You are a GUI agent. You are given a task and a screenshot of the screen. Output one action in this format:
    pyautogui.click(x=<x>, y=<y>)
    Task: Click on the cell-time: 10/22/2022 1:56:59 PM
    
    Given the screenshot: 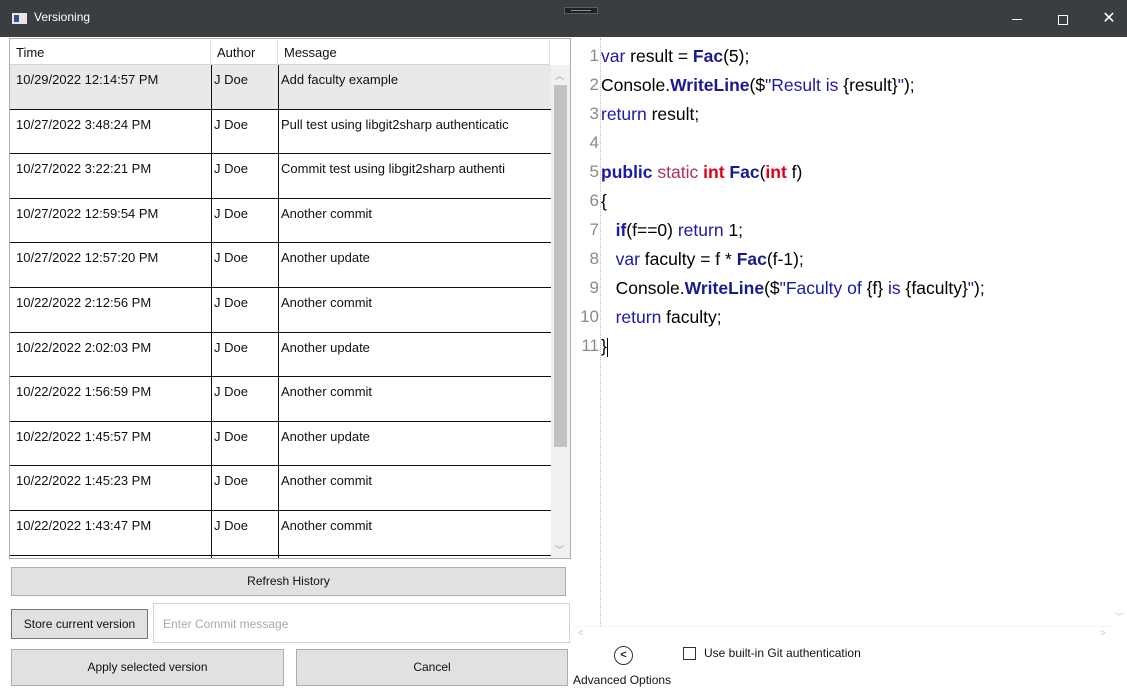 What is the action you would take?
    pyautogui.click(x=84, y=392)
    